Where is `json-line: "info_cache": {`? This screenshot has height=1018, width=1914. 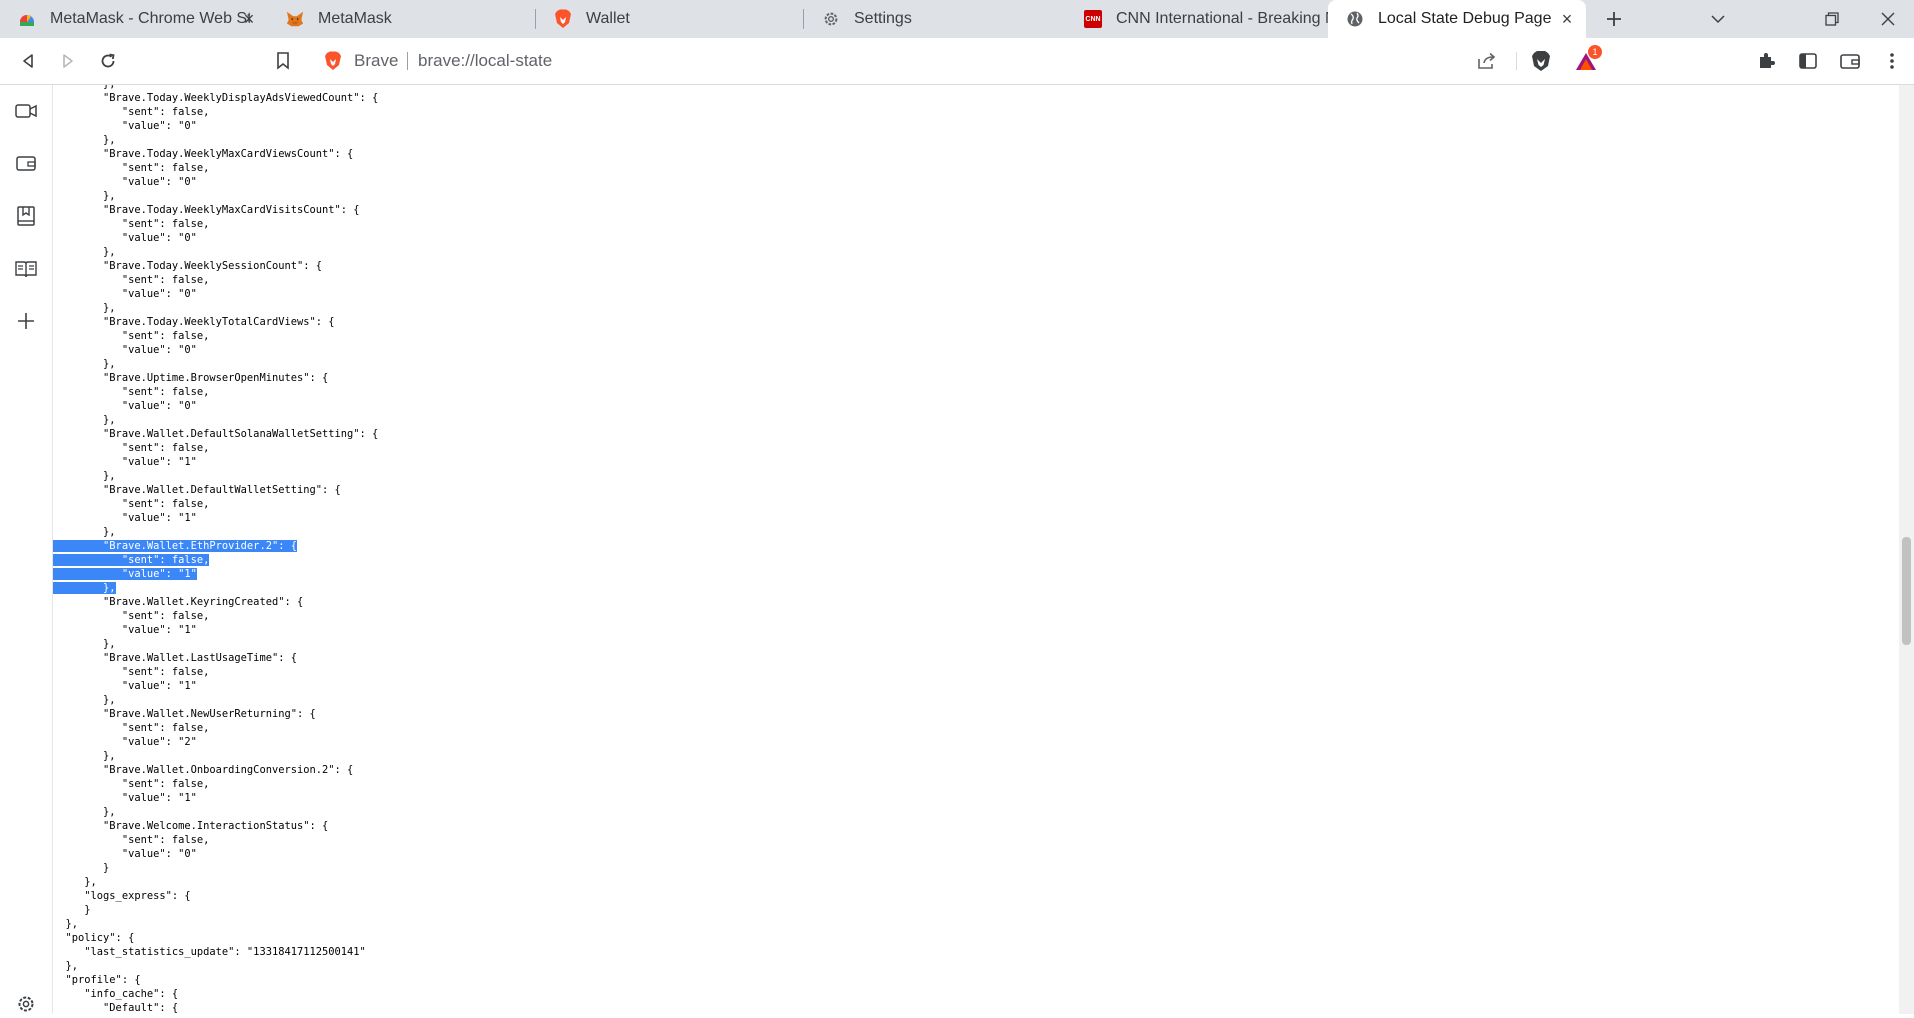 json-line: "info_cache": { is located at coordinates (116, 994).